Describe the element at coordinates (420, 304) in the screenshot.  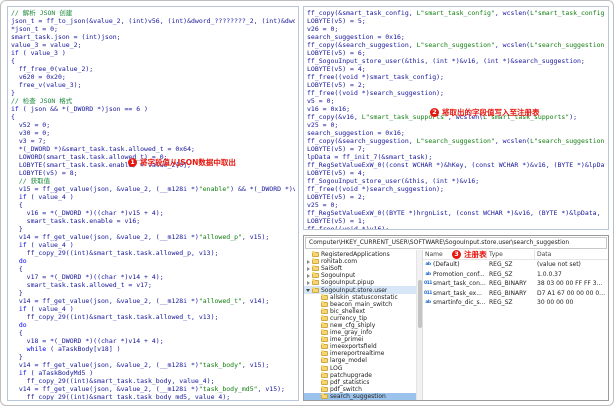
I see `scrollbar-thumb` at that location.